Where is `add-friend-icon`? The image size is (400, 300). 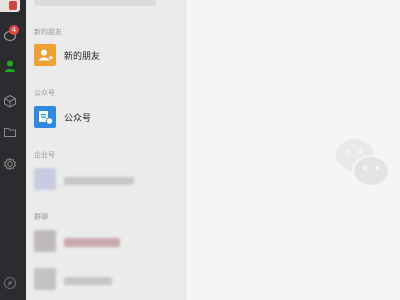 add-friend-icon is located at coordinates (45, 55).